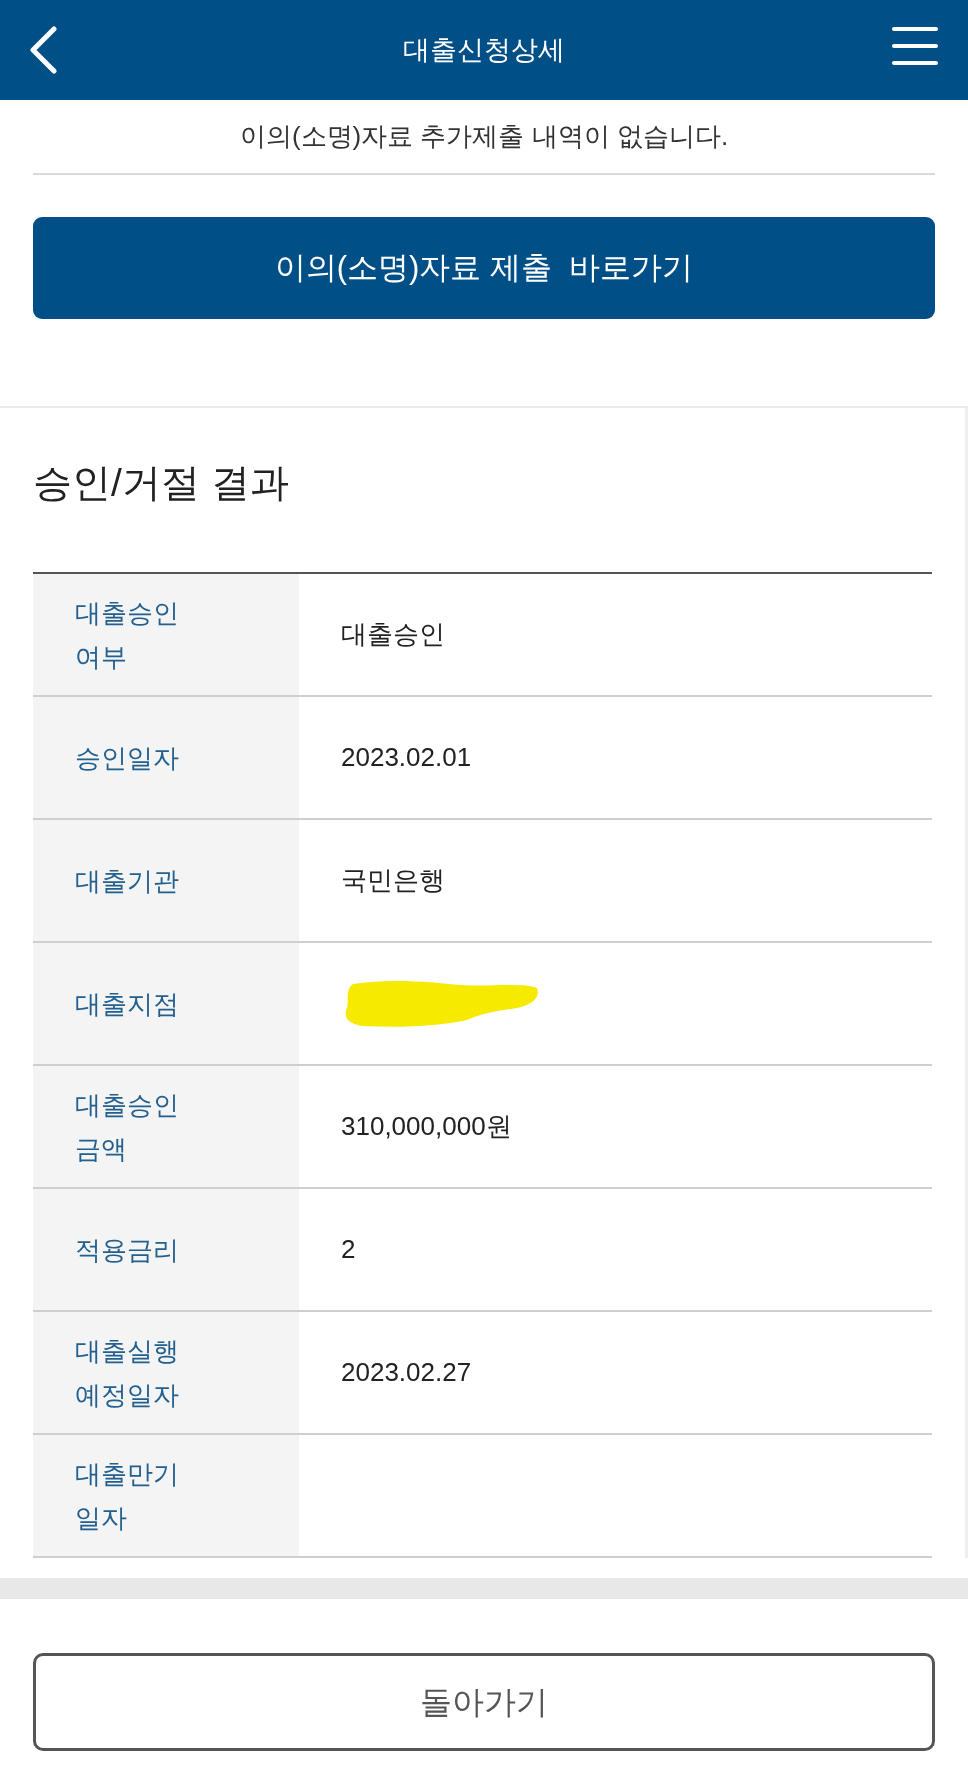 This screenshot has width=968, height=1780. What do you see at coordinates (127, 635) in the screenshot?
I see `field-label: 대출승인 여부` at bounding box center [127, 635].